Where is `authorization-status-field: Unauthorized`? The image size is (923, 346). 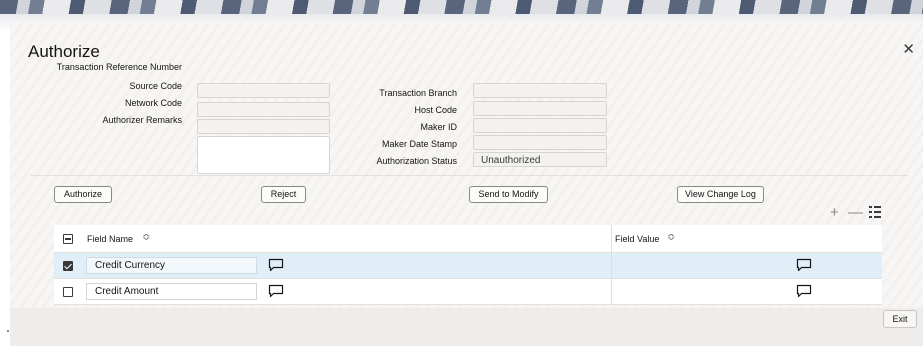 authorization-status-field: Unauthorized is located at coordinates (540, 159).